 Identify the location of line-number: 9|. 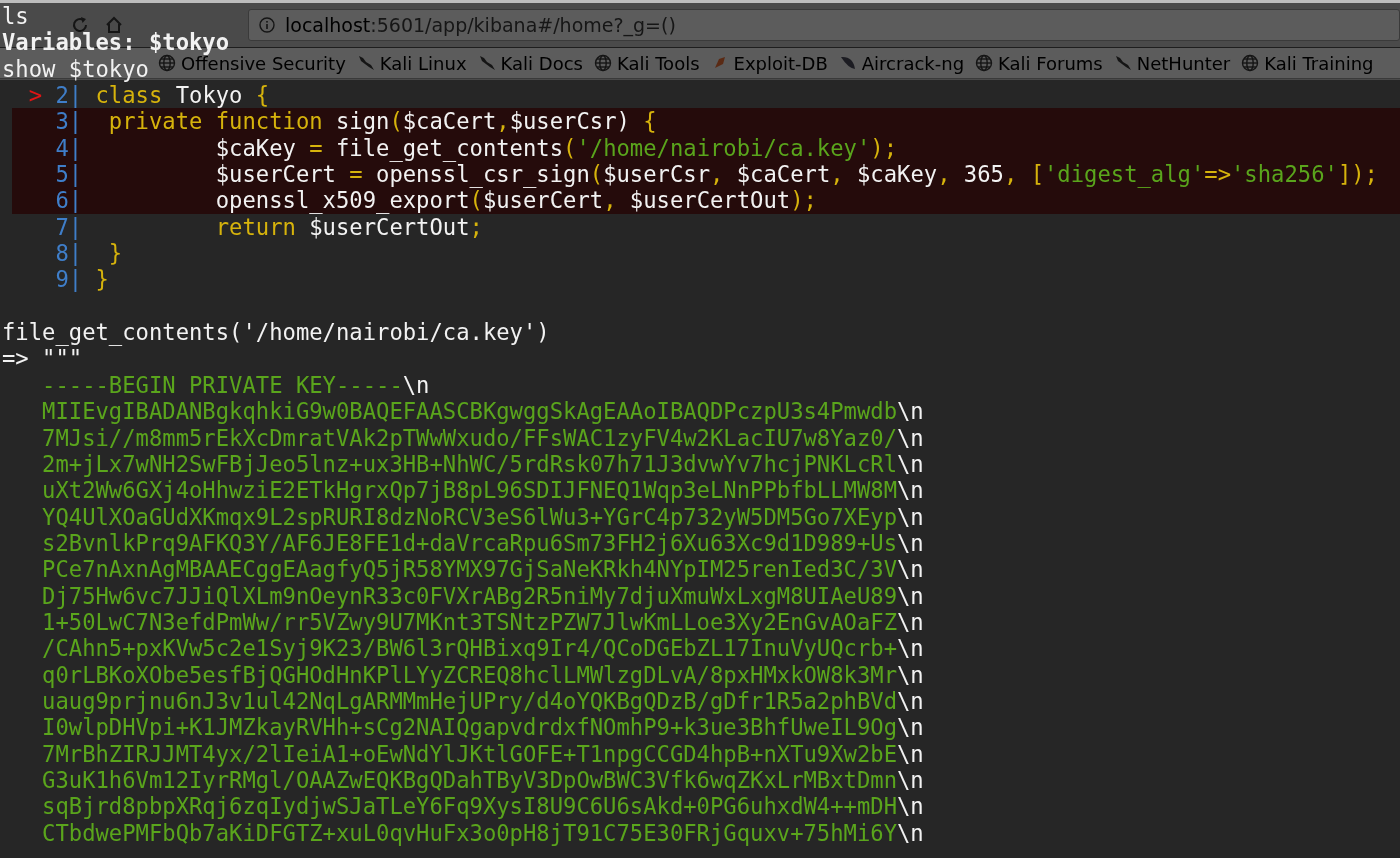
(69, 279).